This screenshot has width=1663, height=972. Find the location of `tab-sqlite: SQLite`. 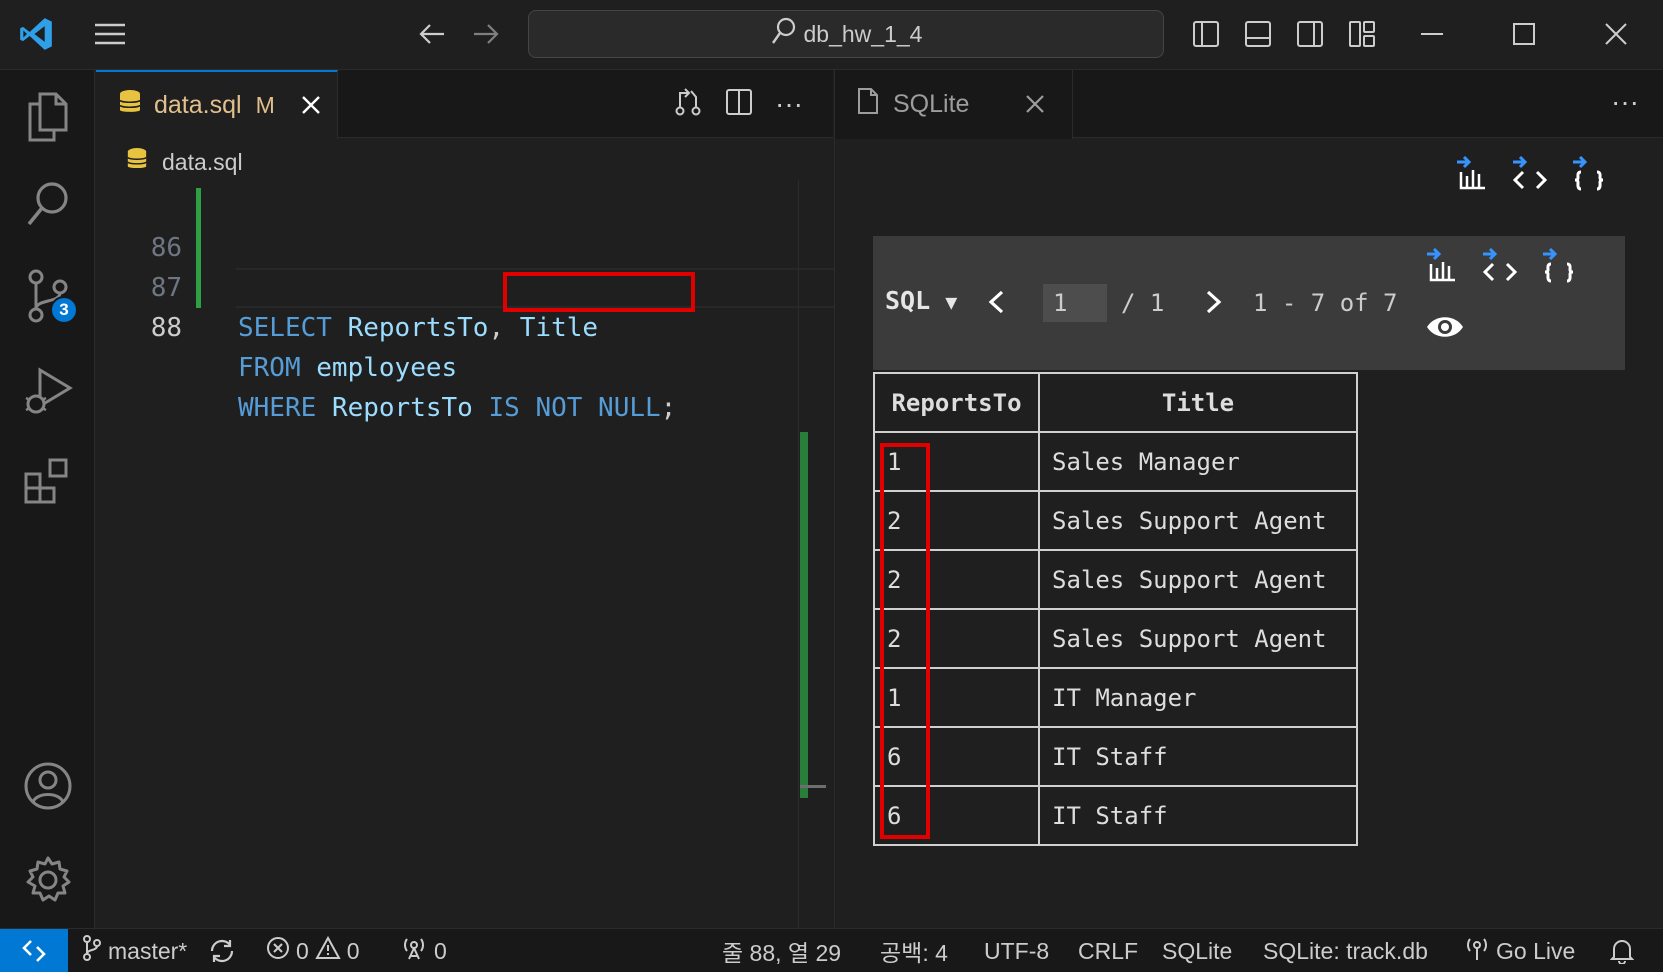

tab-sqlite: SQLite is located at coordinates (954, 104).